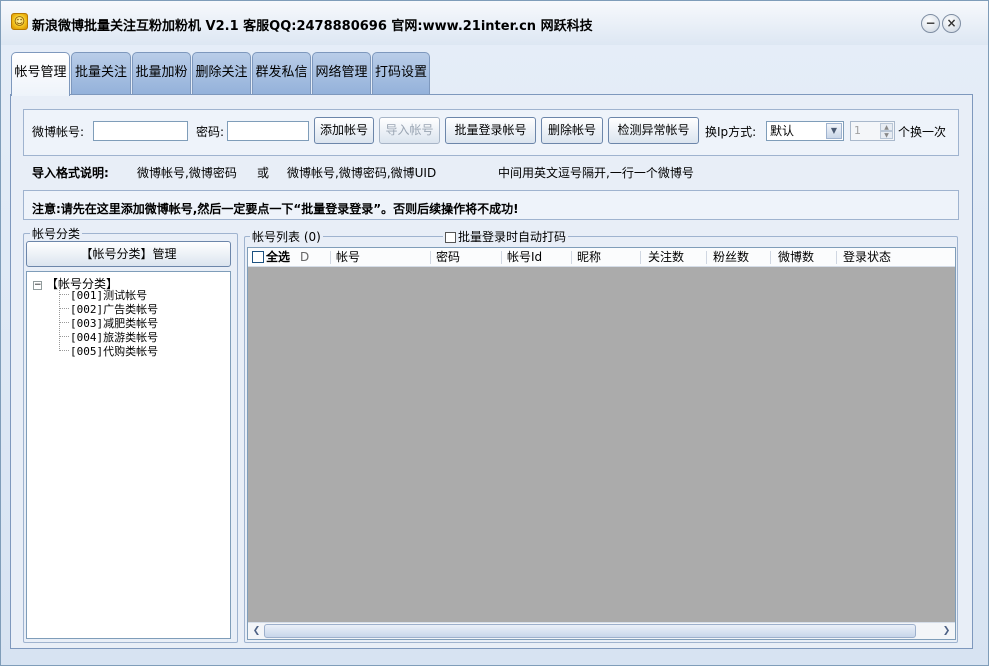 The width and height of the screenshot is (989, 666). Describe the element at coordinates (922, 132) in the screenshot. I see `ip-switch-suffix: 个换一次` at that location.